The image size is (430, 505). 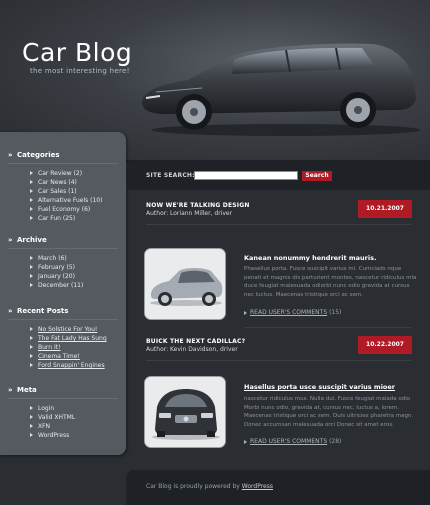 What do you see at coordinates (335, 312) in the screenshot?
I see `comment-count: (15)` at bounding box center [335, 312].